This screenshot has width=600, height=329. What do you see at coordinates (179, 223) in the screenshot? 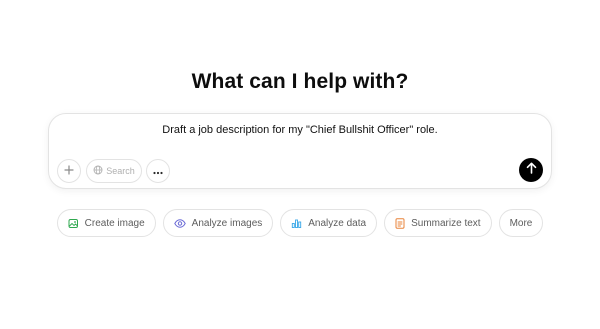
I see `eye-icon` at bounding box center [179, 223].